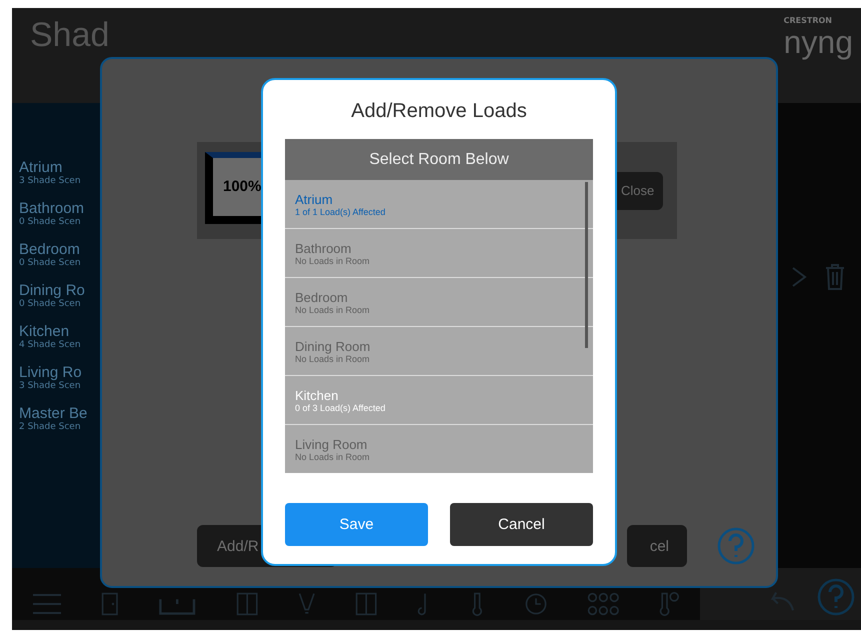 This screenshot has height=638, width=861. I want to click on room-row: Atrium 1 of 1 Load(s) Affected, so click(439, 204).